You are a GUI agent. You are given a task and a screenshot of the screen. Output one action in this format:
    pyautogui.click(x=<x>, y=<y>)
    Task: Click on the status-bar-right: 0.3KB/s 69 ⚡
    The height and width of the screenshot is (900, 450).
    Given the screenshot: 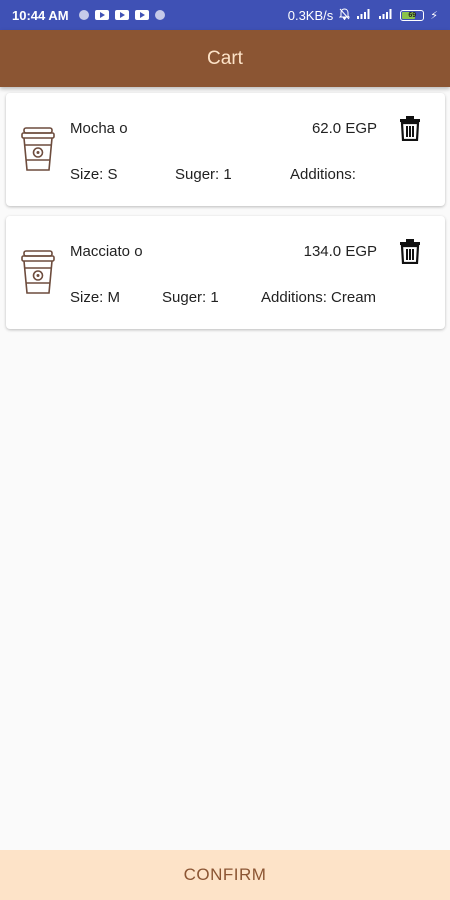 What is the action you would take?
    pyautogui.click(x=363, y=15)
    